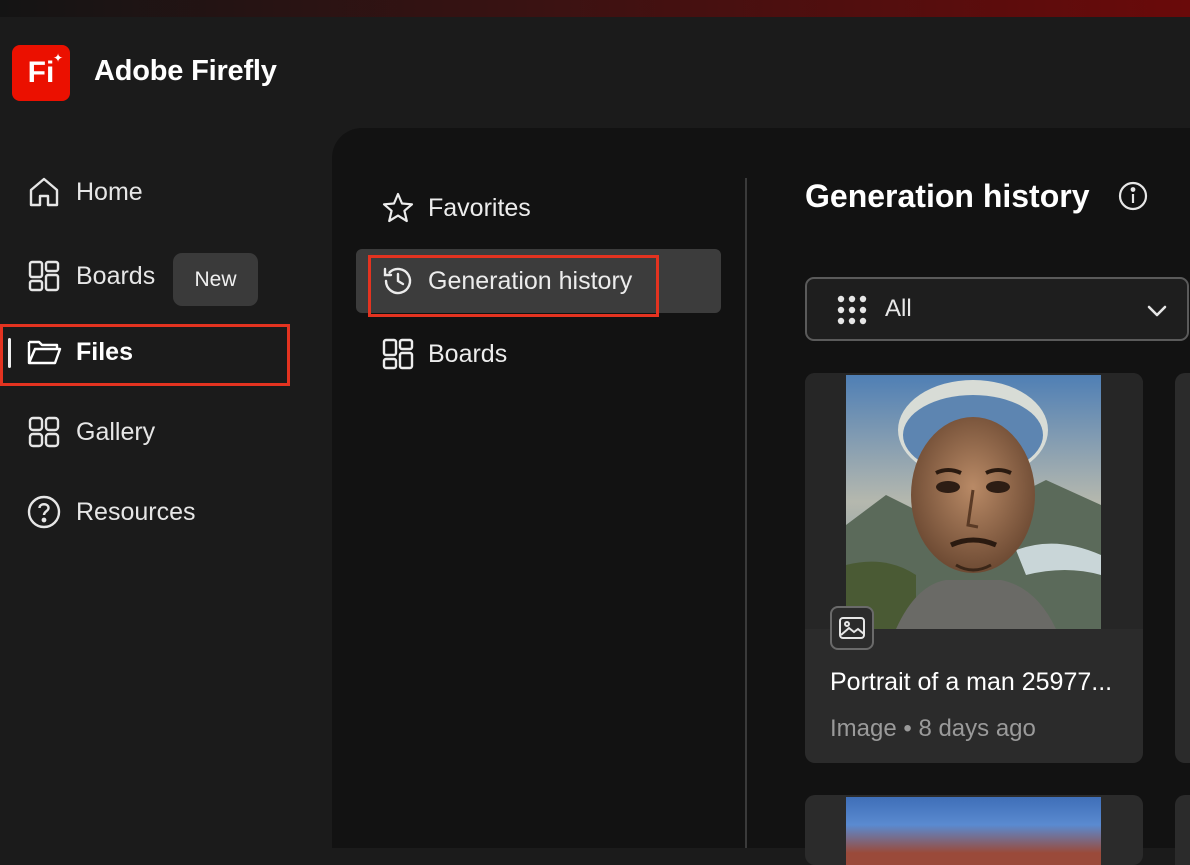 This screenshot has width=1190, height=865. I want to click on star-icon, so click(398, 208).